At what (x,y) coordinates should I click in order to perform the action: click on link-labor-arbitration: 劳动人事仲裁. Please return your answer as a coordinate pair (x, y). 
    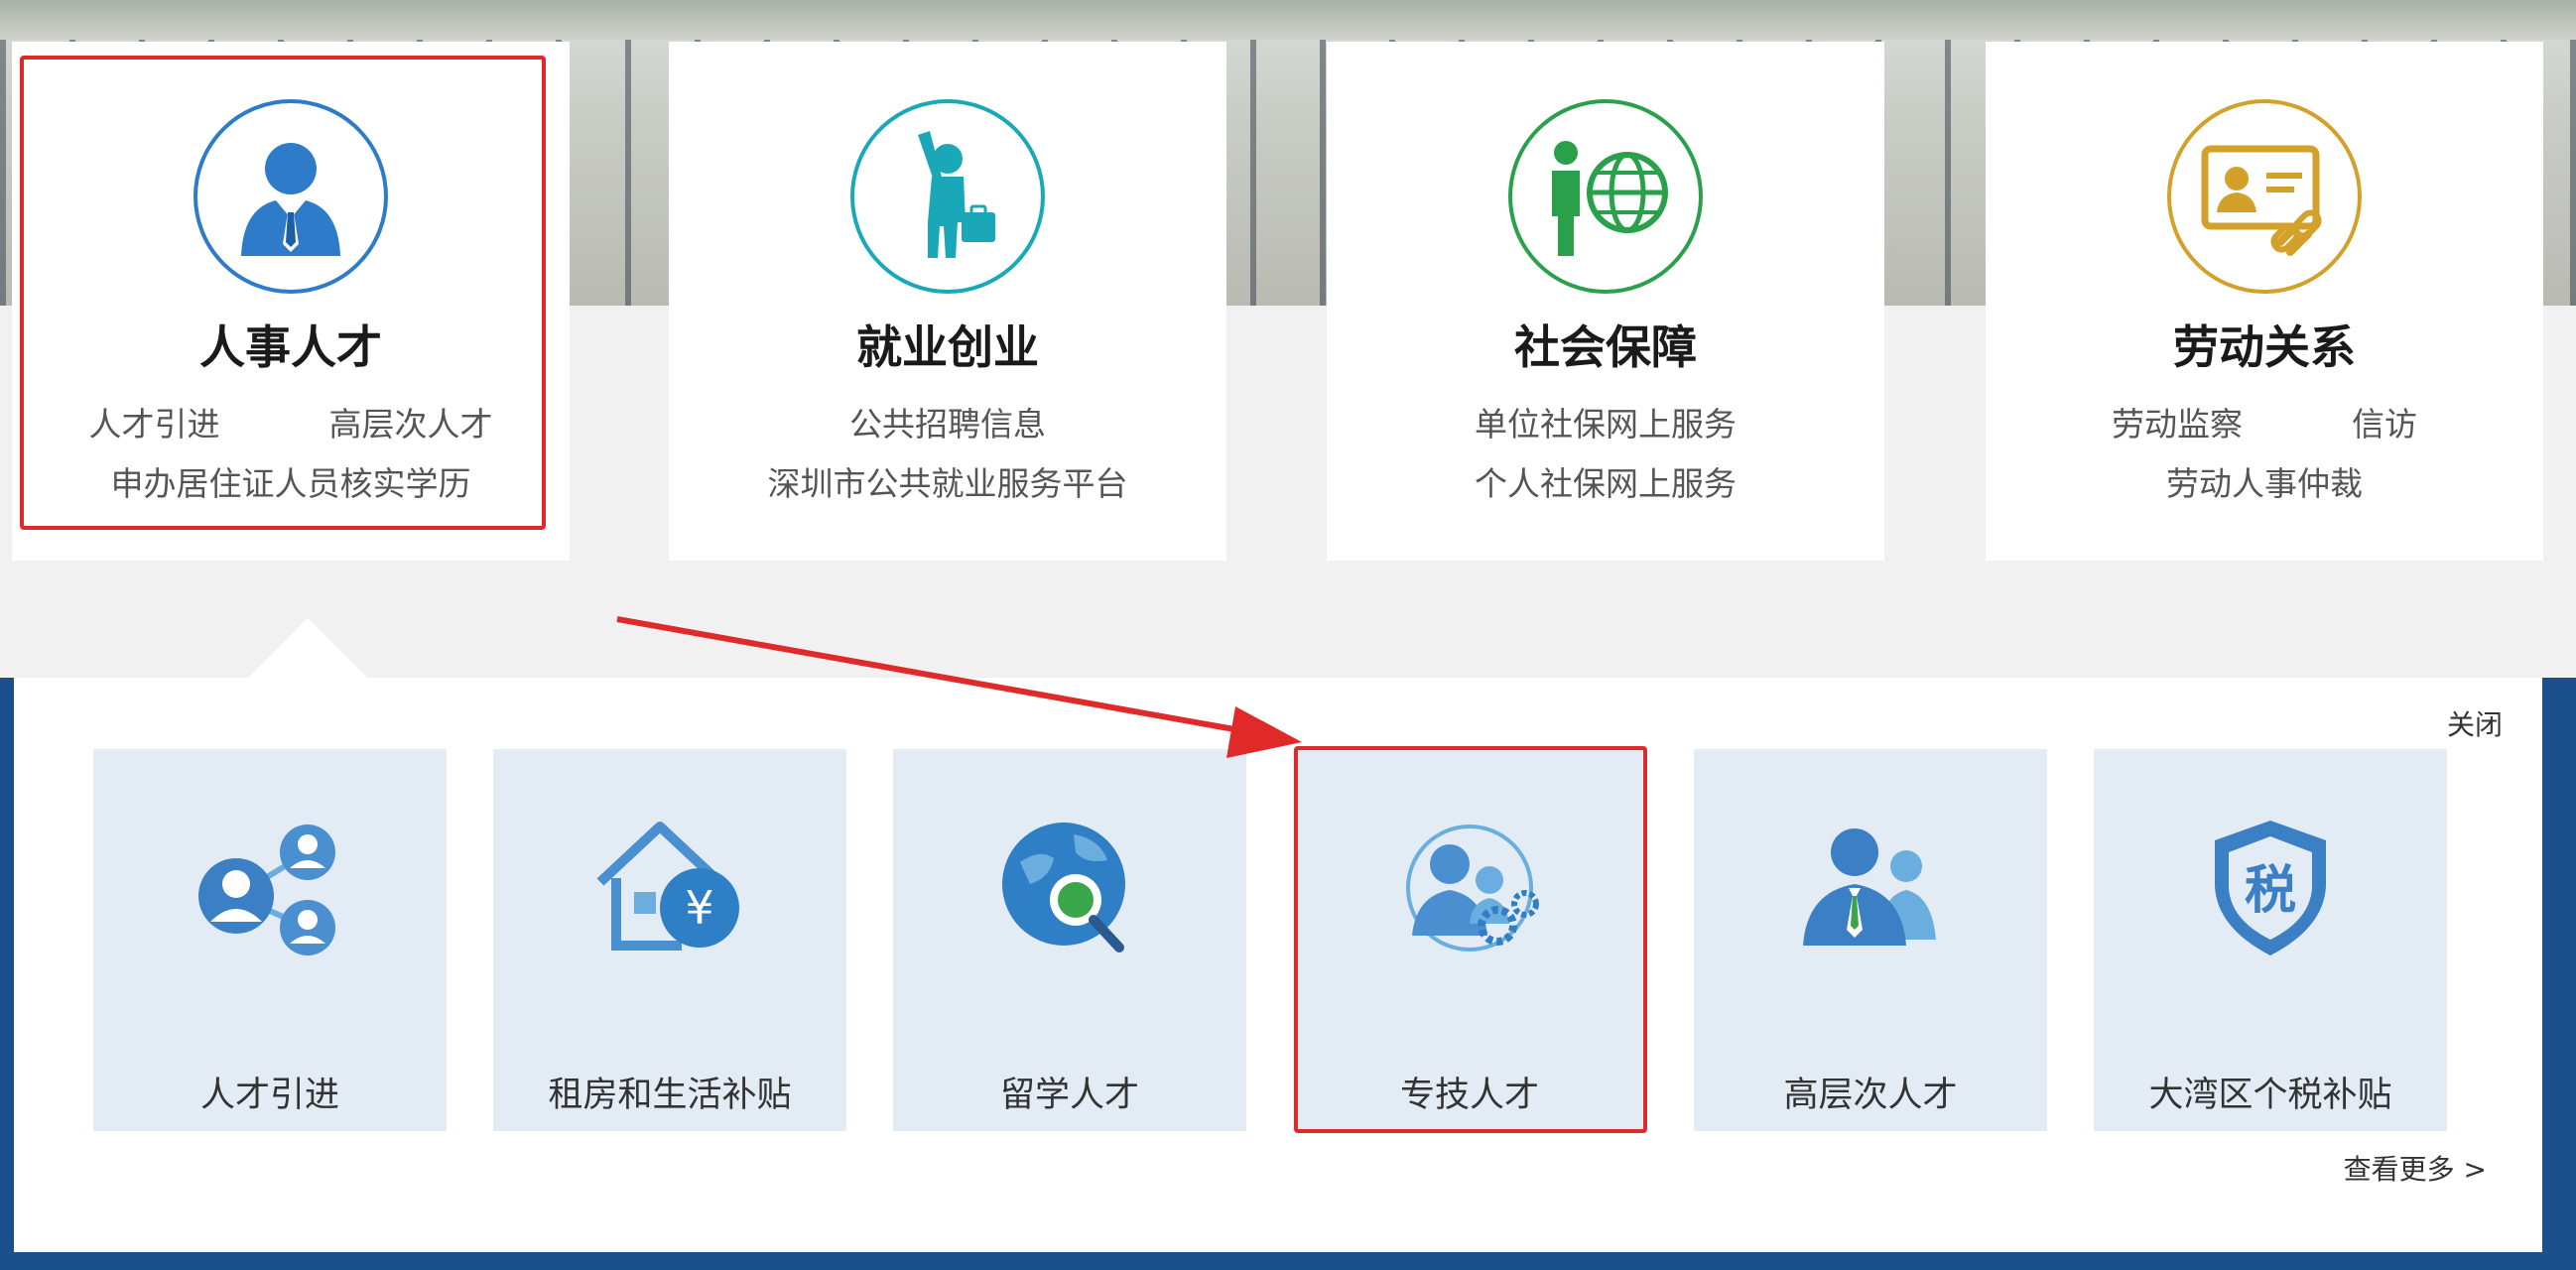
    Looking at the image, I should click on (2264, 484).